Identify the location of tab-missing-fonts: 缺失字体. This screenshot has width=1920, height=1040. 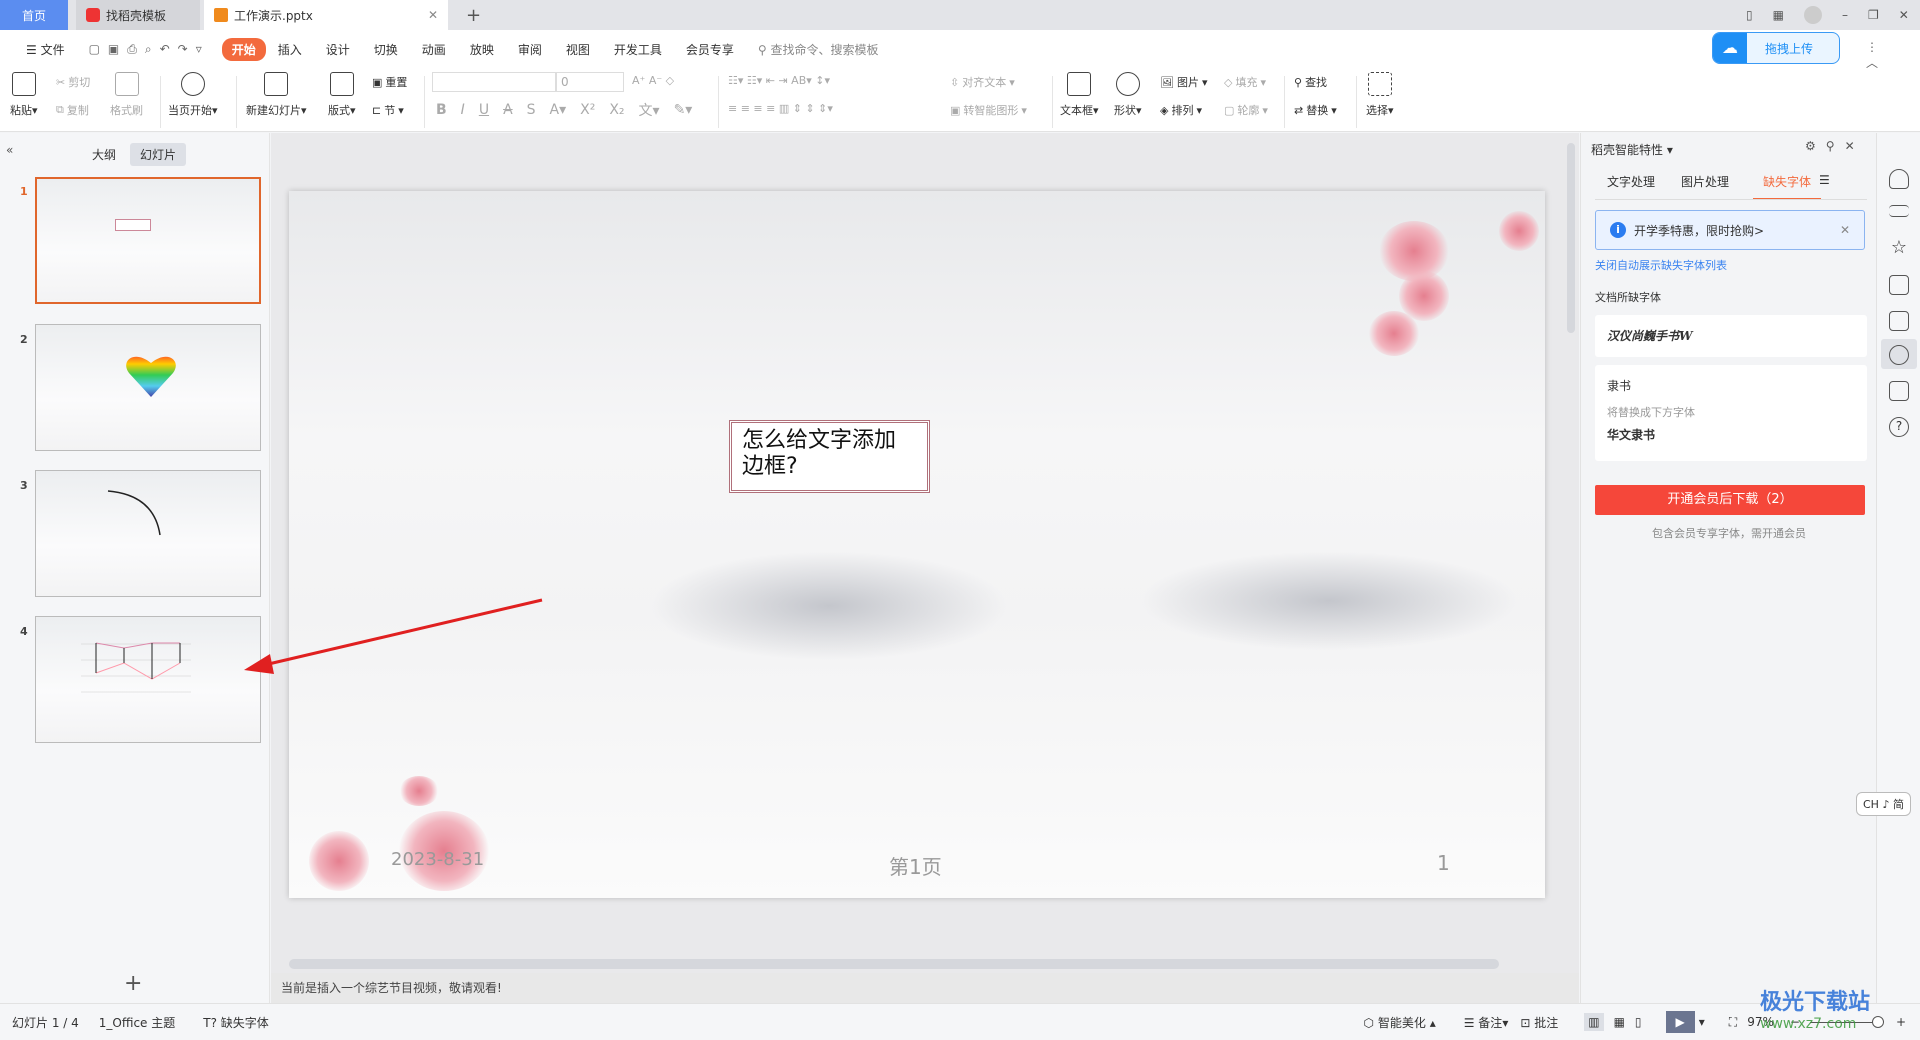
(1787, 186).